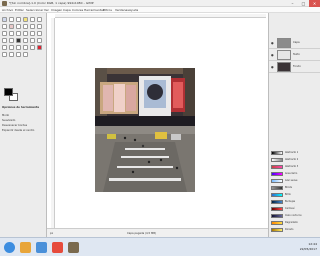 The width and height of the screenshot is (320, 256). I want to click on flip-tool-icon, so click(4, 40).